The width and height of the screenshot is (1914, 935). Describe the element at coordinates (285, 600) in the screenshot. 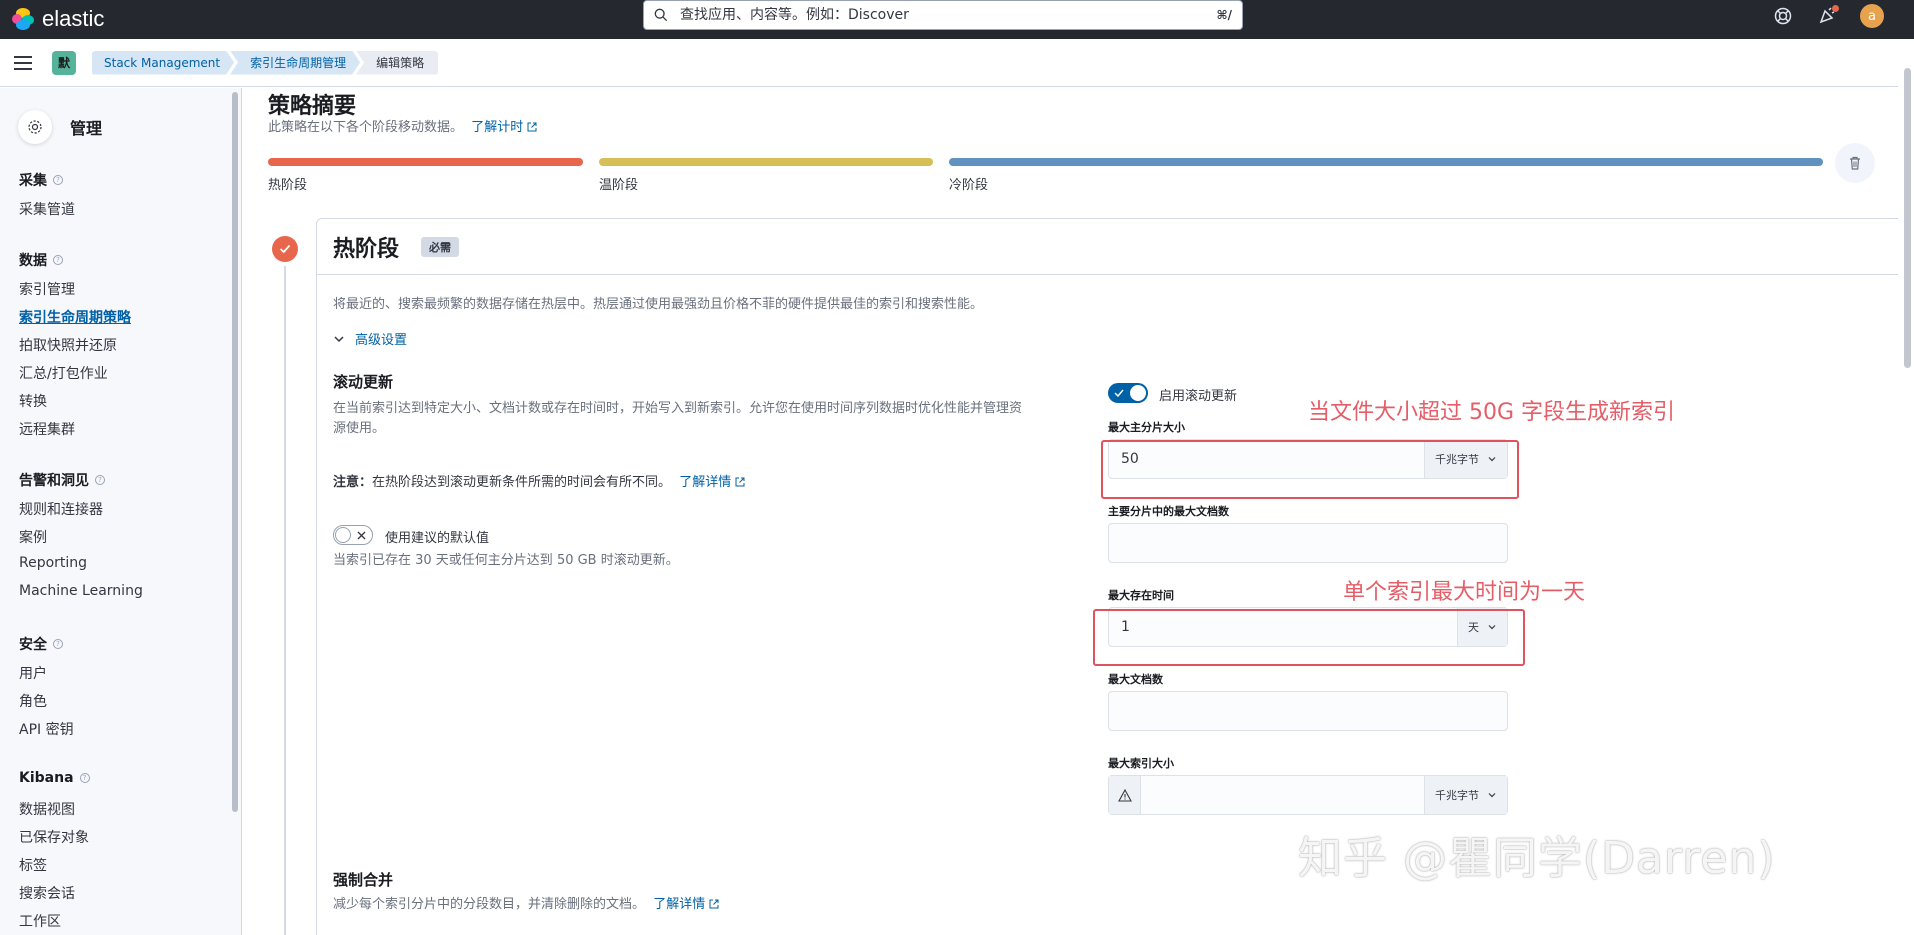

I see `phase-timeline` at that location.